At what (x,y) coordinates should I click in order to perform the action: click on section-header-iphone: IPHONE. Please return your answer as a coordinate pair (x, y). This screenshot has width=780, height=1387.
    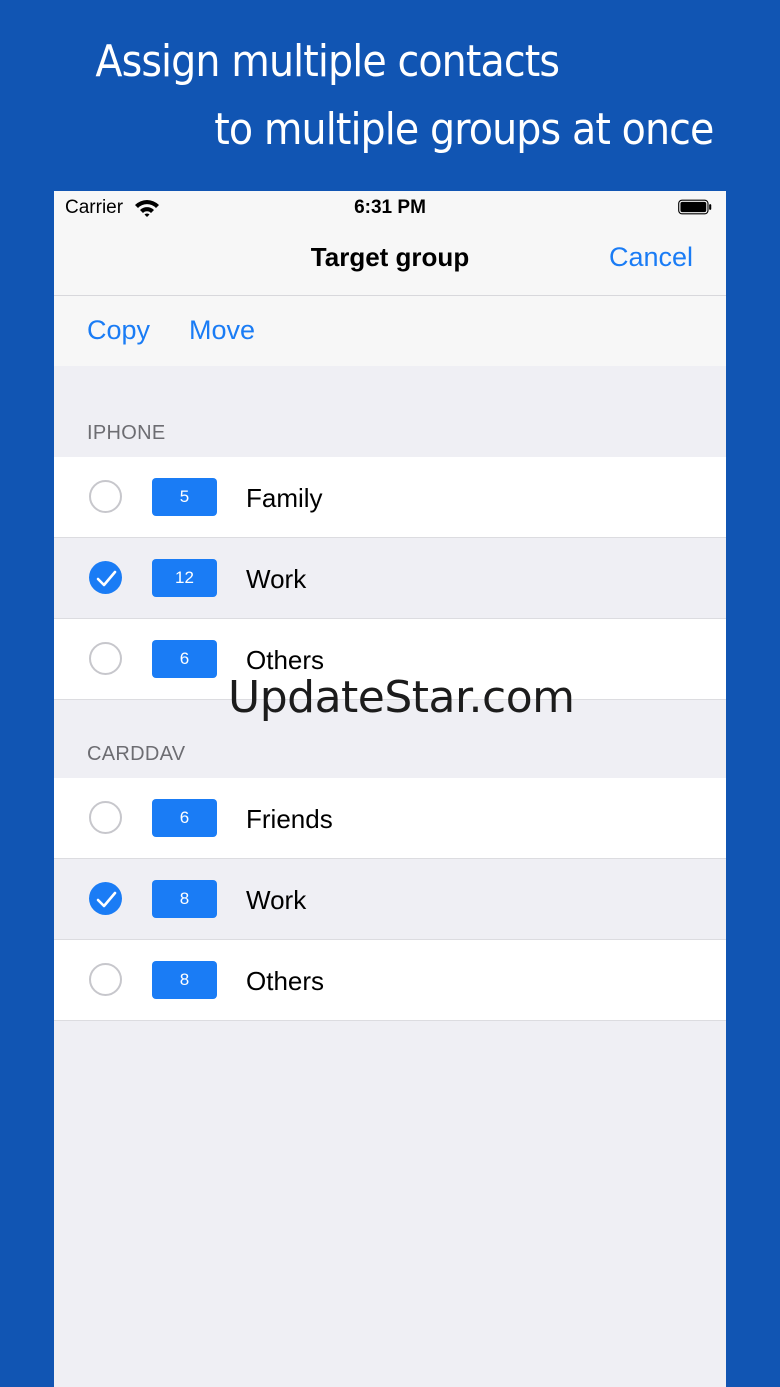
    Looking at the image, I should click on (126, 433).